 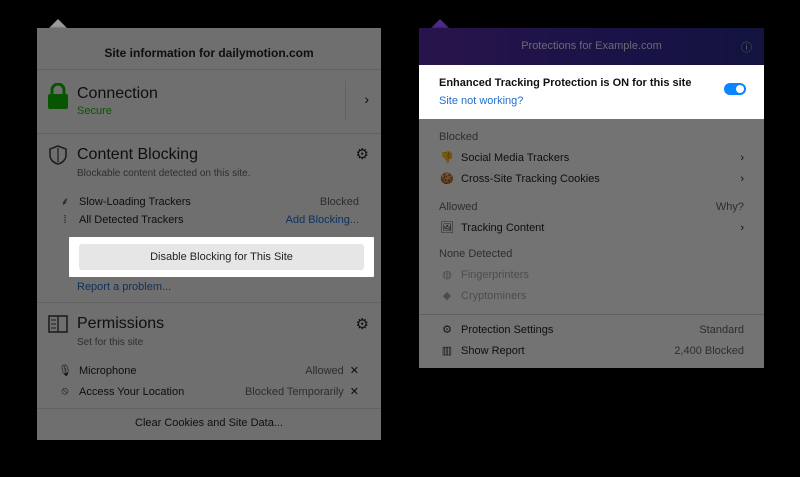 What do you see at coordinates (58, 97) in the screenshot?
I see `lock-icon` at bounding box center [58, 97].